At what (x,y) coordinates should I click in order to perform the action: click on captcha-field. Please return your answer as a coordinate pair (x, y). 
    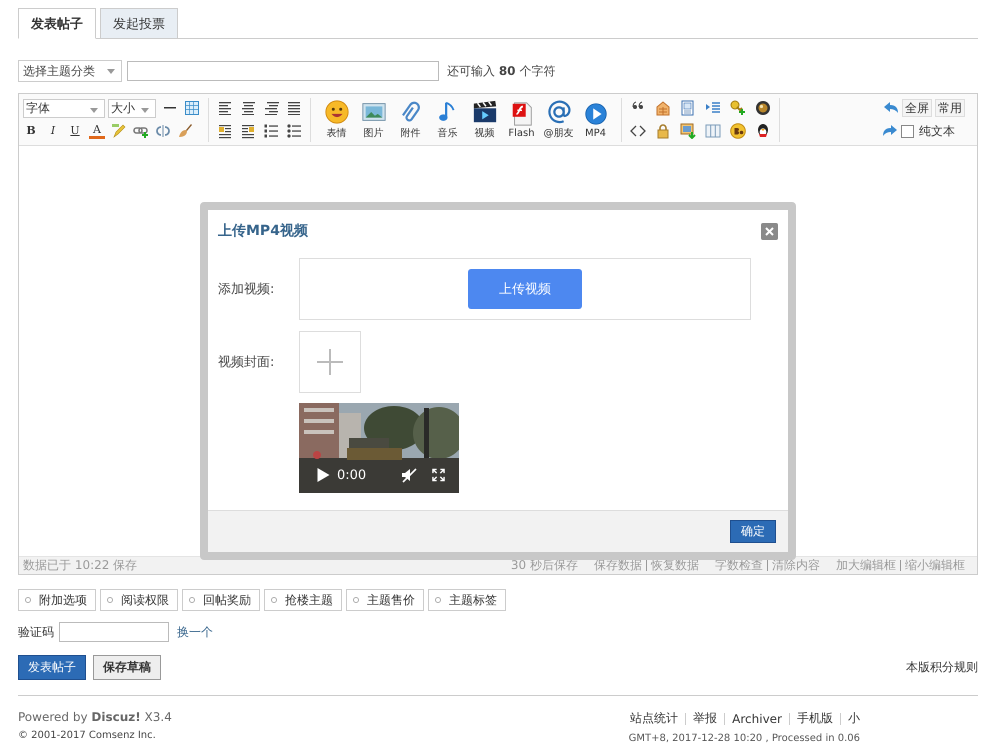
    Looking at the image, I should click on (114, 632).